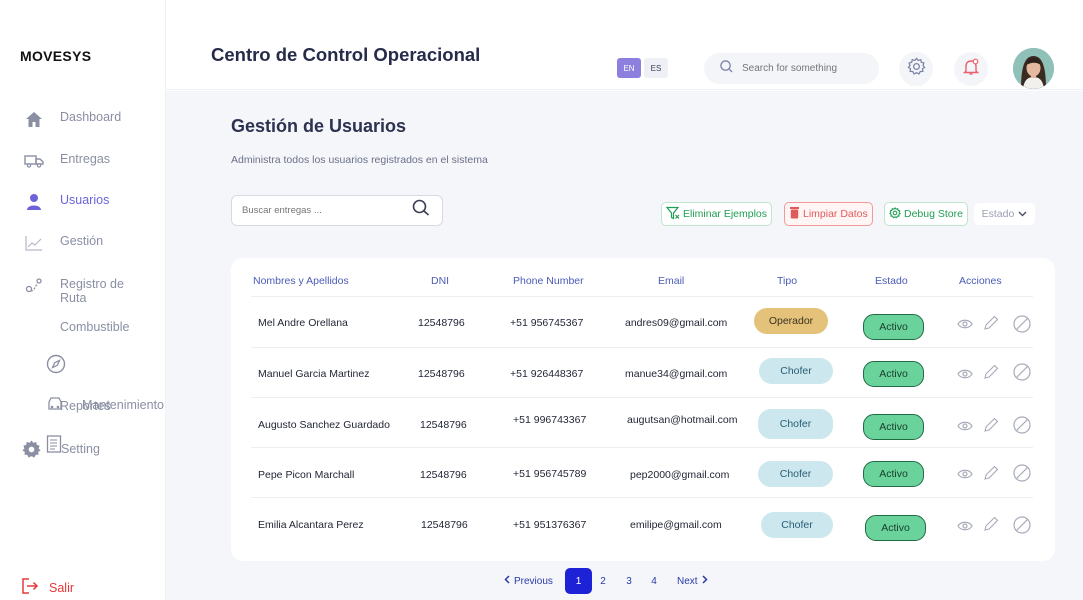  I want to click on sidebar-item-label: Usuarios, so click(85, 200).